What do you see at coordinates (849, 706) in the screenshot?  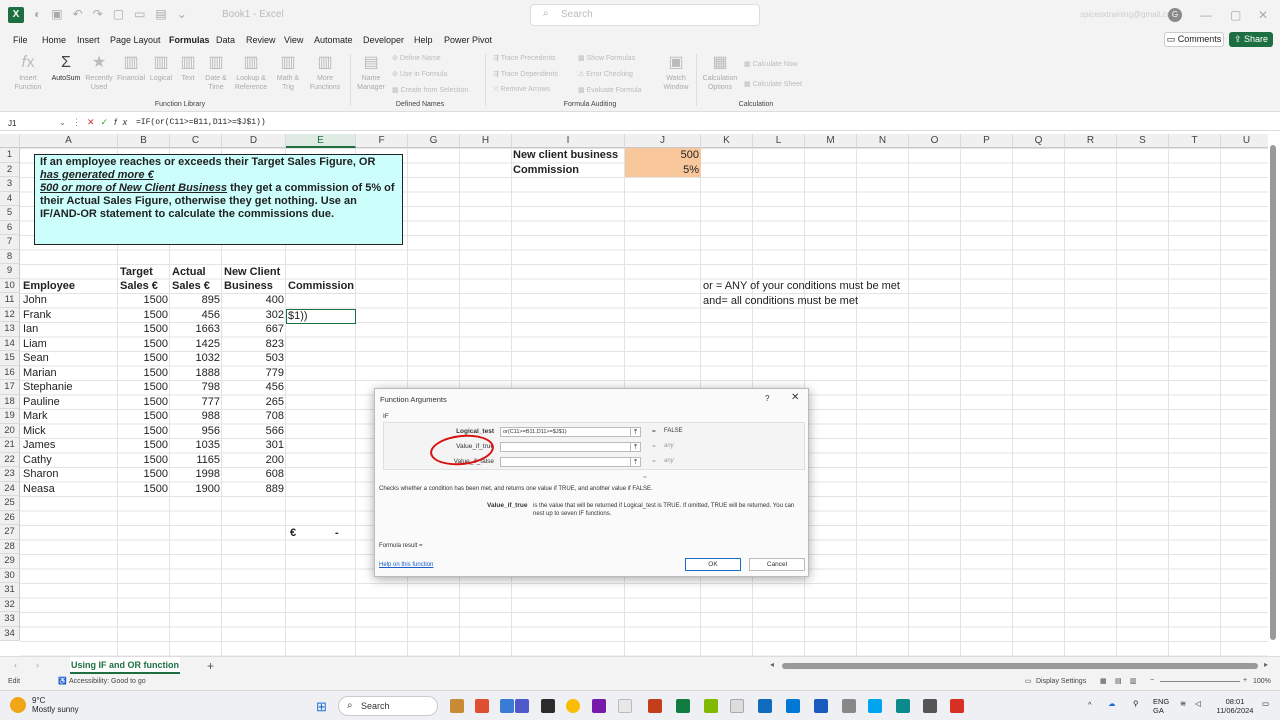 I see `grey-app-icon` at bounding box center [849, 706].